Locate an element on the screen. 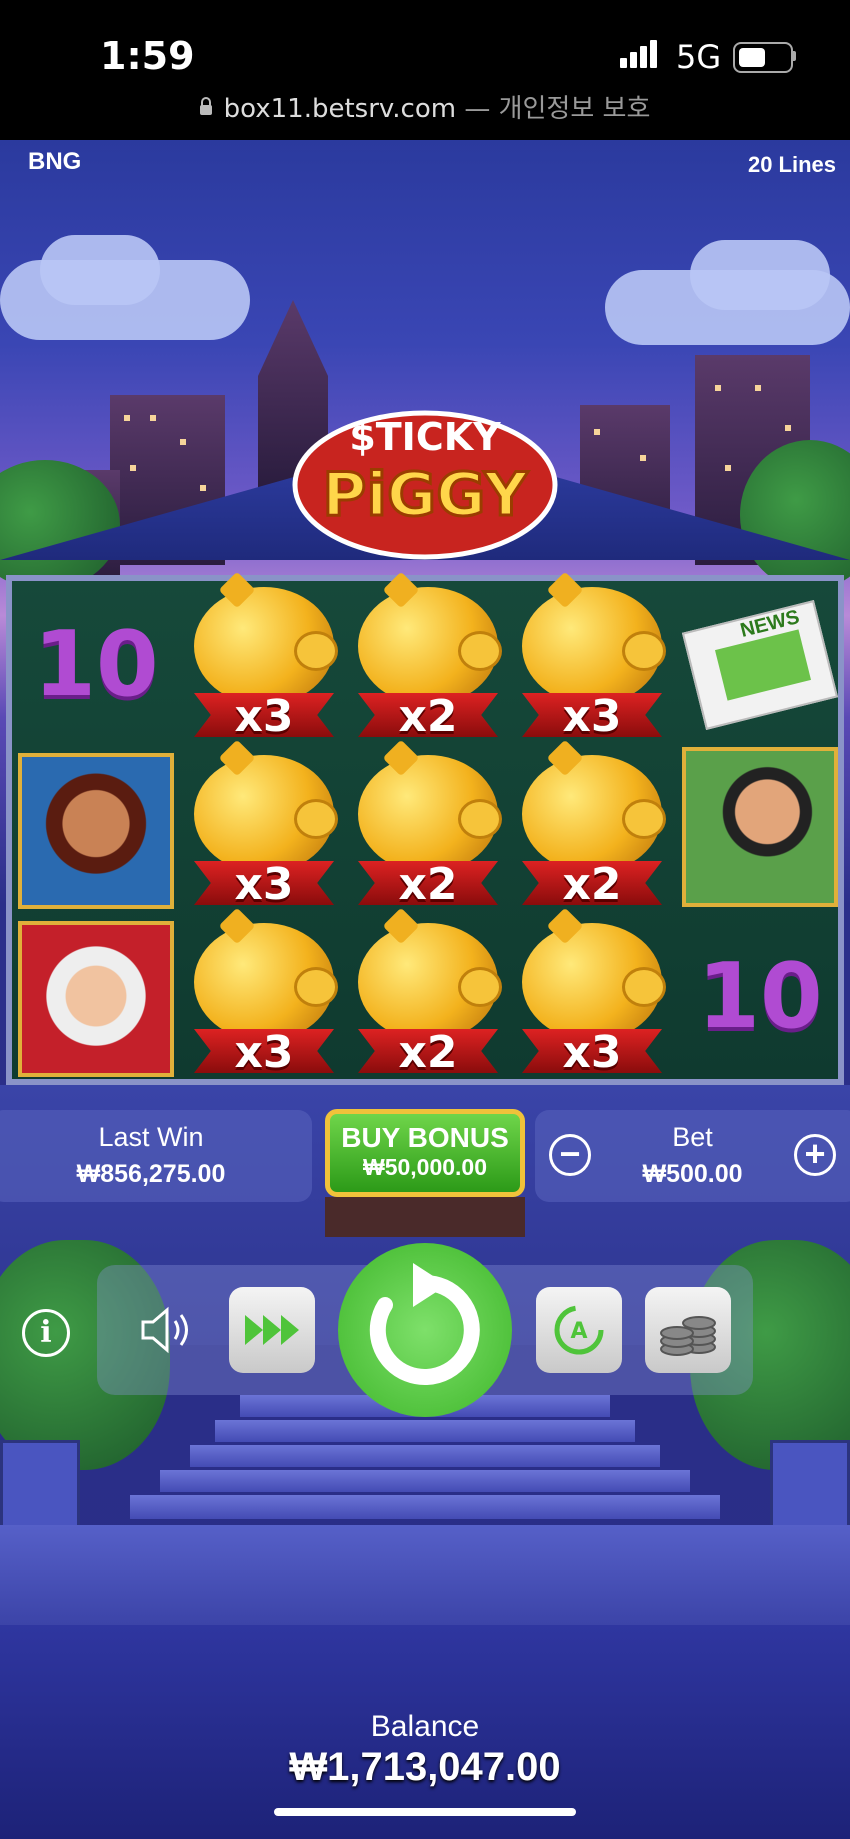  lock-icon is located at coordinates (205, 105).